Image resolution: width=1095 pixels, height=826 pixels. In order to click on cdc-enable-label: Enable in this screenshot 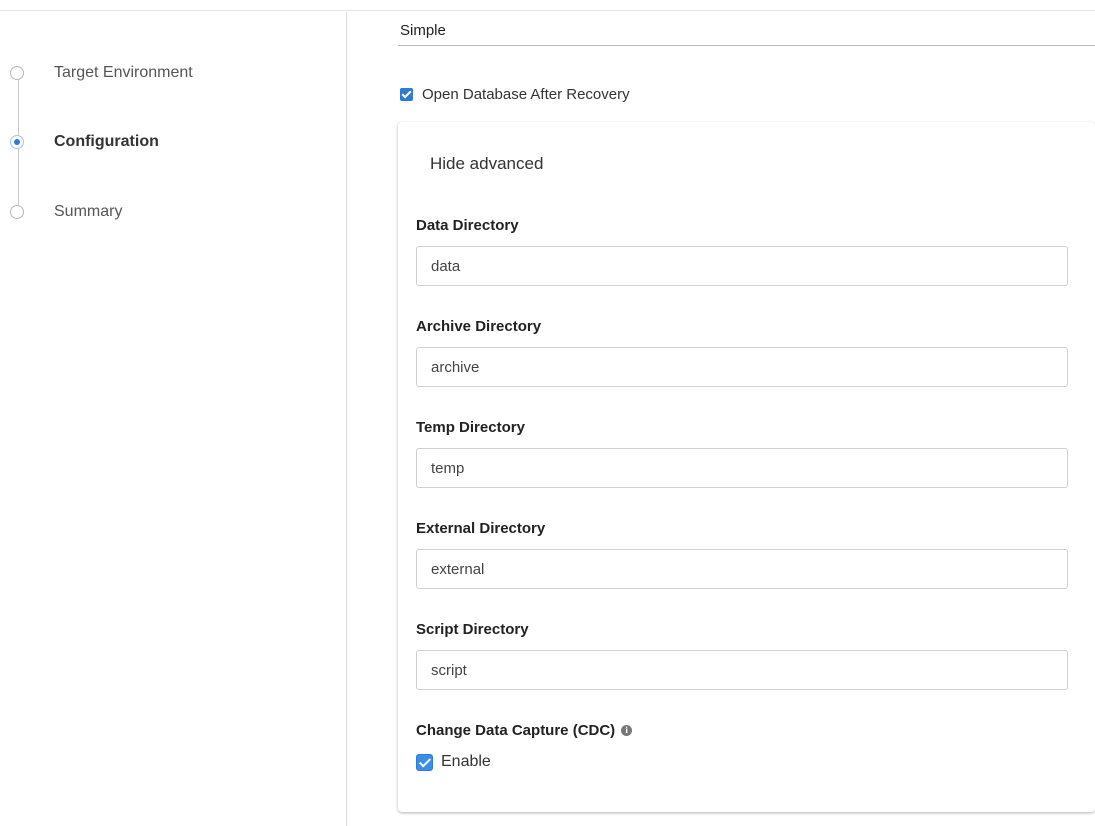, I will do `click(466, 761)`.